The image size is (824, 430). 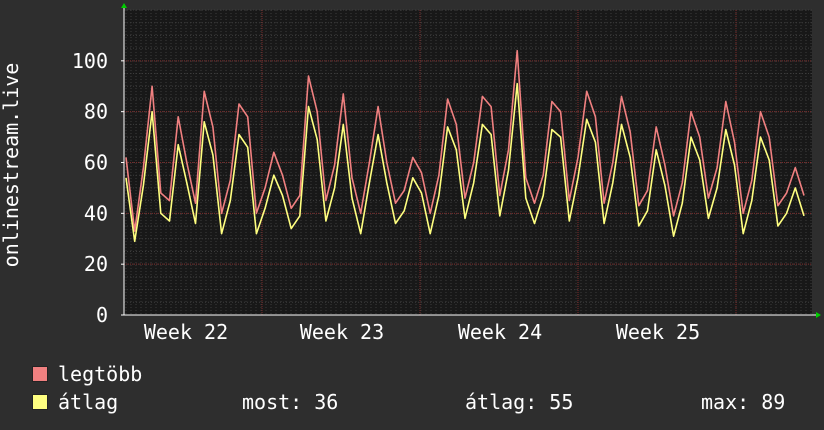 What do you see at coordinates (40, 402) in the screenshot?
I see `legend-swatch-avg` at bounding box center [40, 402].